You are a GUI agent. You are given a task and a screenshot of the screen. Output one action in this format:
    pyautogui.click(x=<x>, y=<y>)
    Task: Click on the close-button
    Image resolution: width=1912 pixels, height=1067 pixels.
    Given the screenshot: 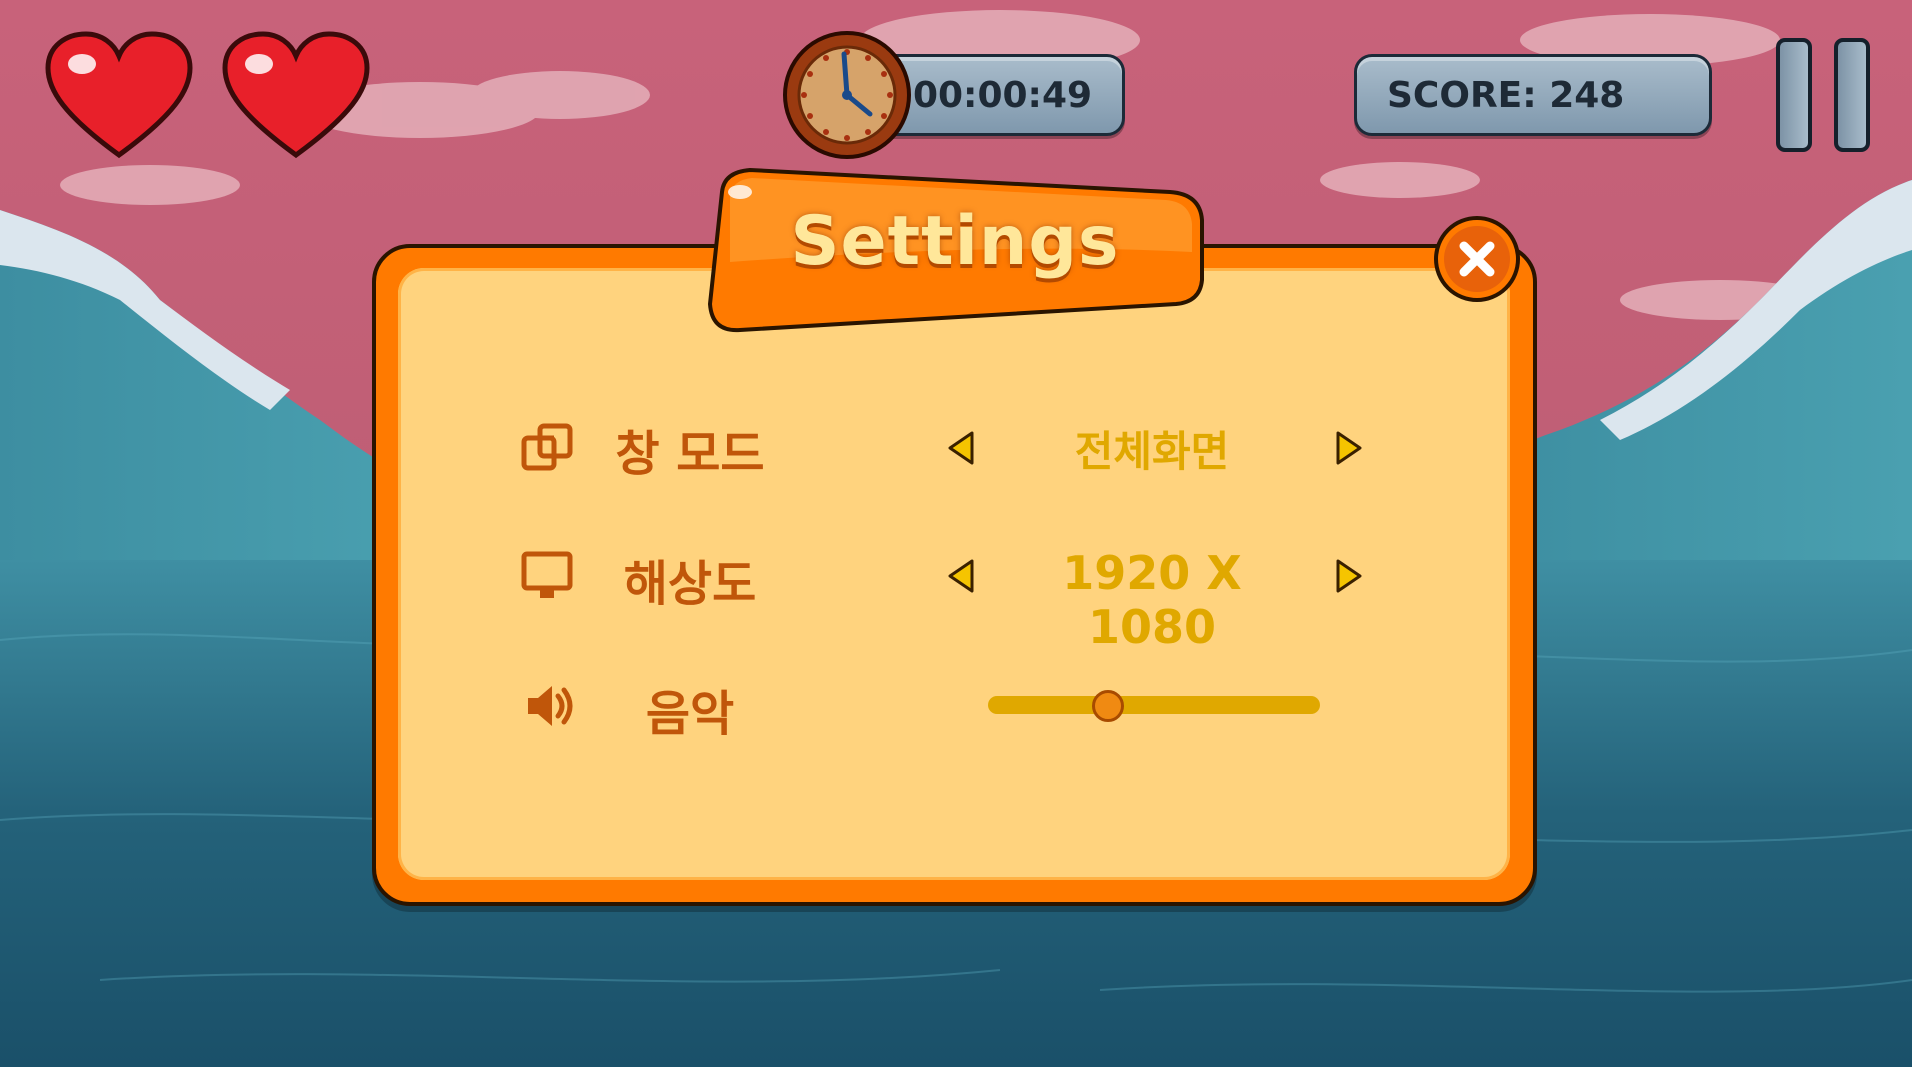 What is the action you would take?
    pyautogui.click(x=1477, y=259)
    